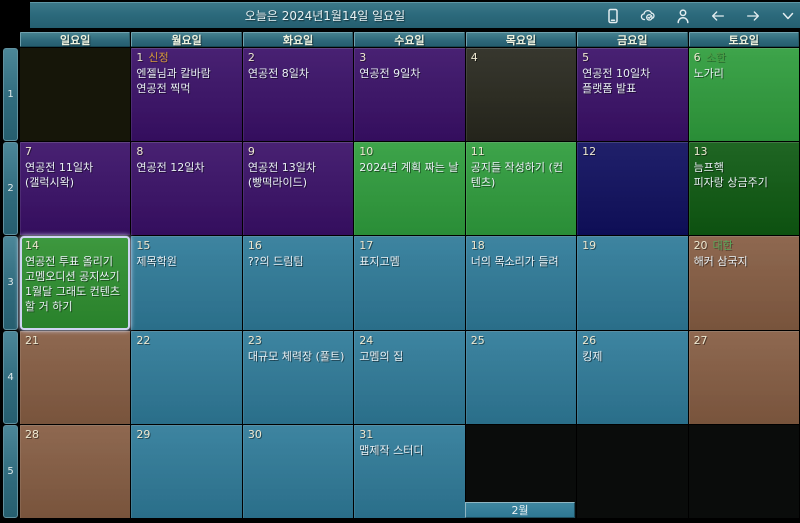 This screenshot has width=800, height=523. What do you see at coordinates (186, 283) in the screenshot?
I see `day-cell-15: 15 제목학원` at bounding box center [186, 283].